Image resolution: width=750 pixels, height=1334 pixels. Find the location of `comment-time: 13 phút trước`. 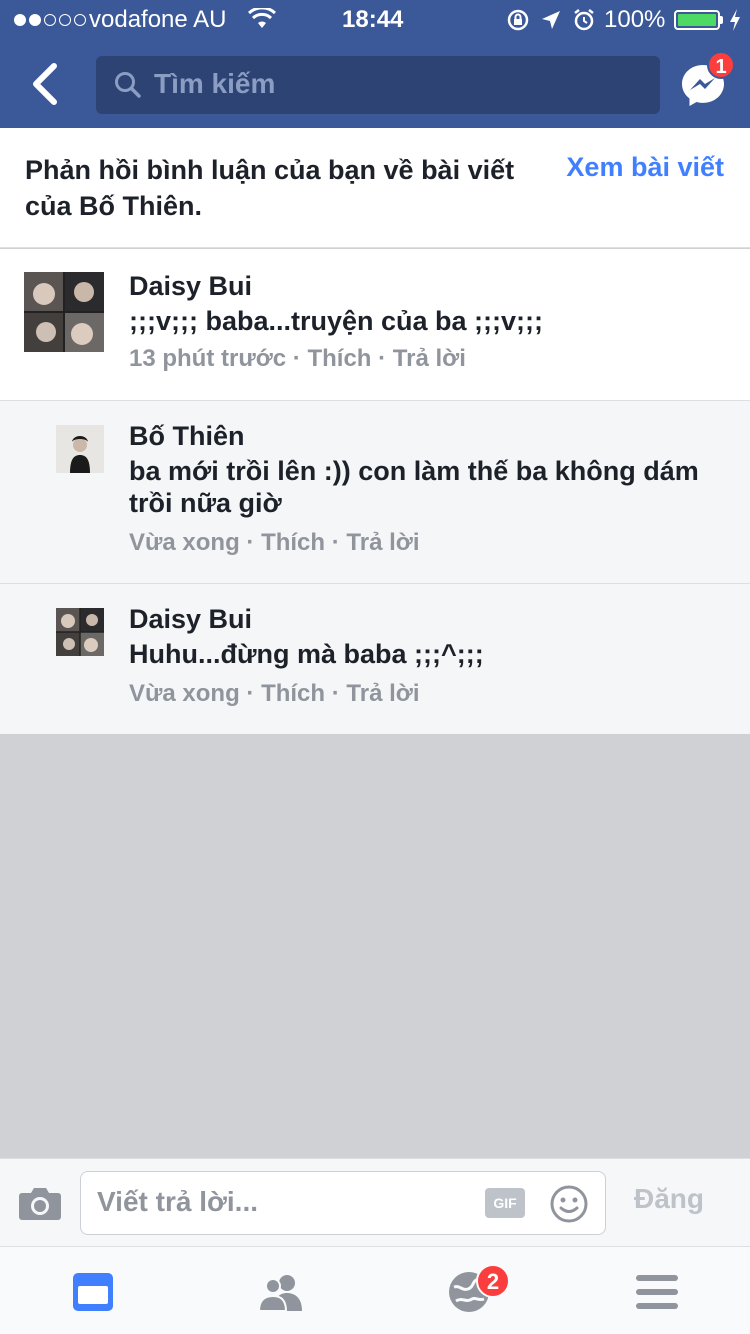

comment-time: 13 phút trước is located at coordinates (208, 358).